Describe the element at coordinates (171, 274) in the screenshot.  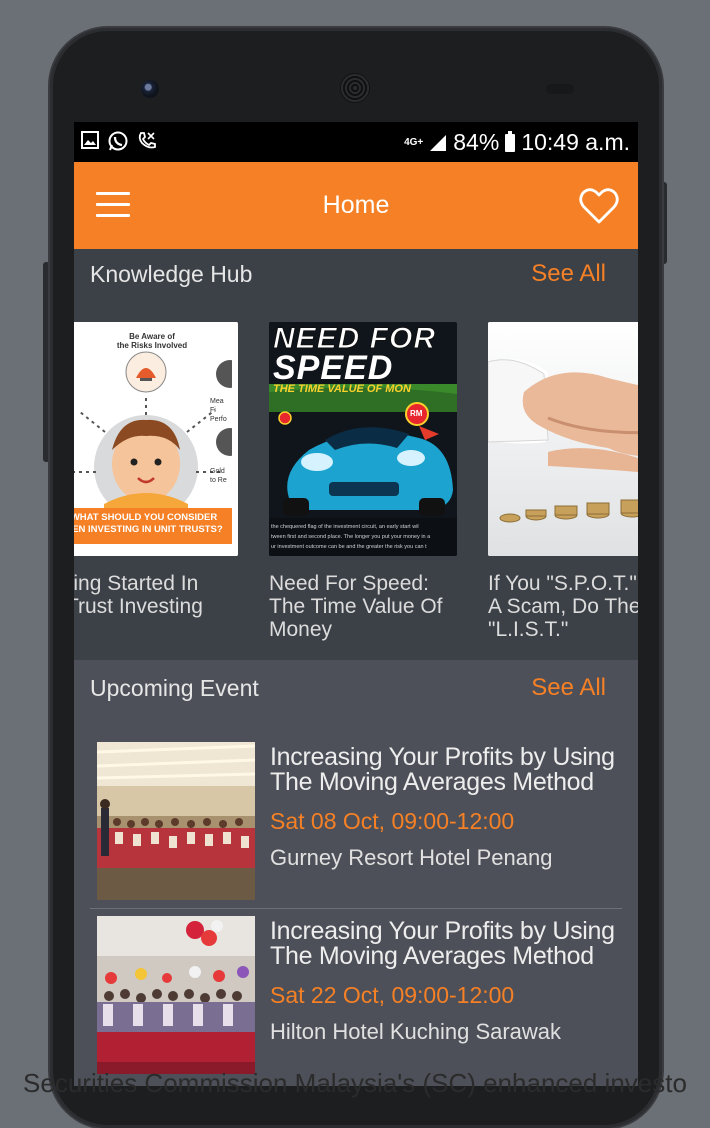
I see `section-title: Knowledge Hub` at that location.